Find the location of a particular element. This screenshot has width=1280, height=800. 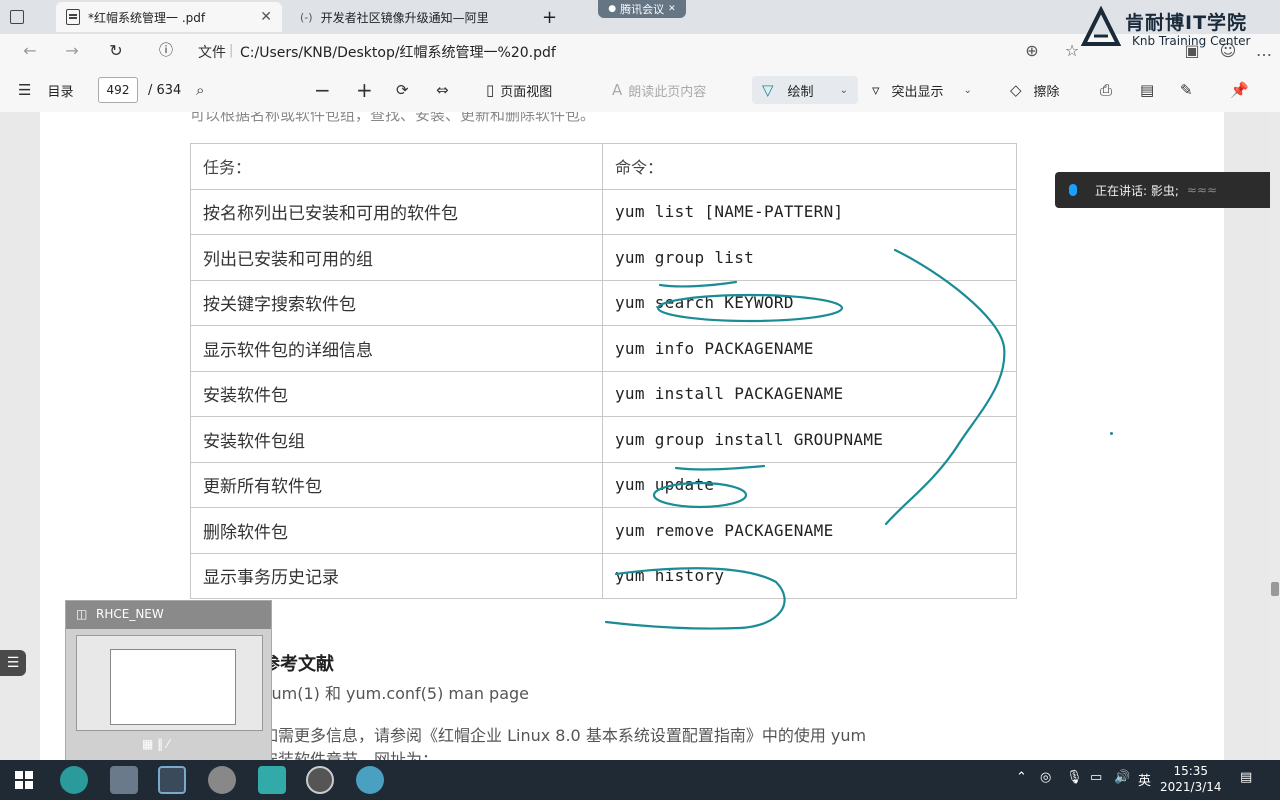

input-language: 英 is located at coordinates (1144, 779).